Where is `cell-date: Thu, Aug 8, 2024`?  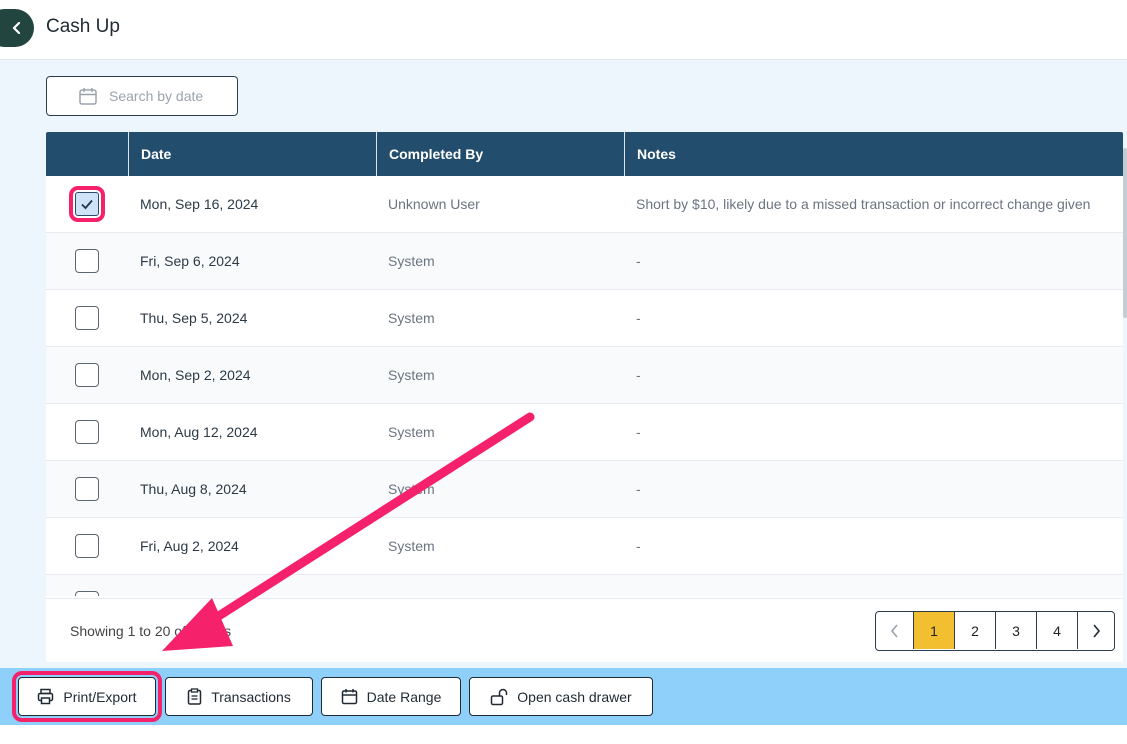
cell-date: Thu, Aug 8, 2024 is located at coordinates (193, 489).